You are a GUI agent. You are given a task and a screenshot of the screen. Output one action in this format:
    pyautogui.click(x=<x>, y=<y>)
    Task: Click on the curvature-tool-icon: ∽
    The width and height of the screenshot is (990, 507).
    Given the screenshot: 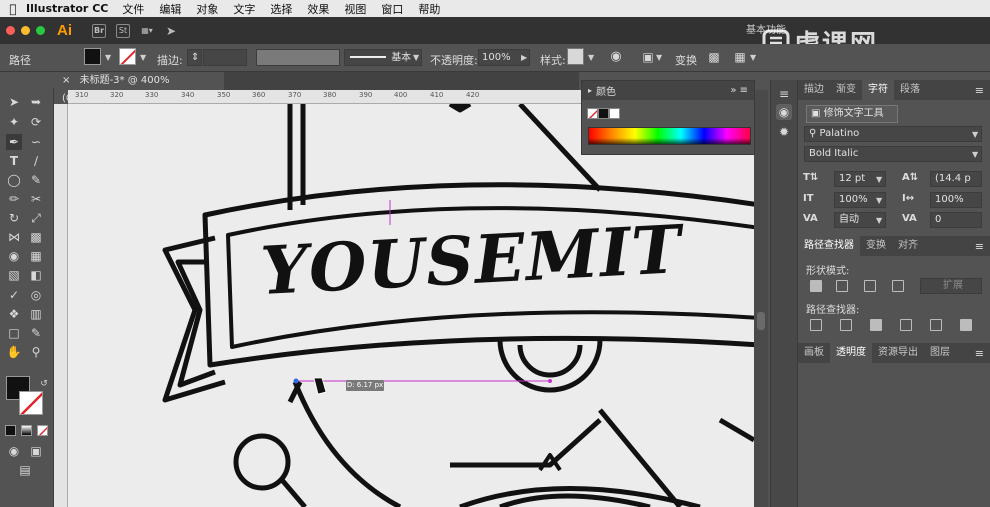 What is the action you would take?
    pyautogui.click(x=36, y=142)
    